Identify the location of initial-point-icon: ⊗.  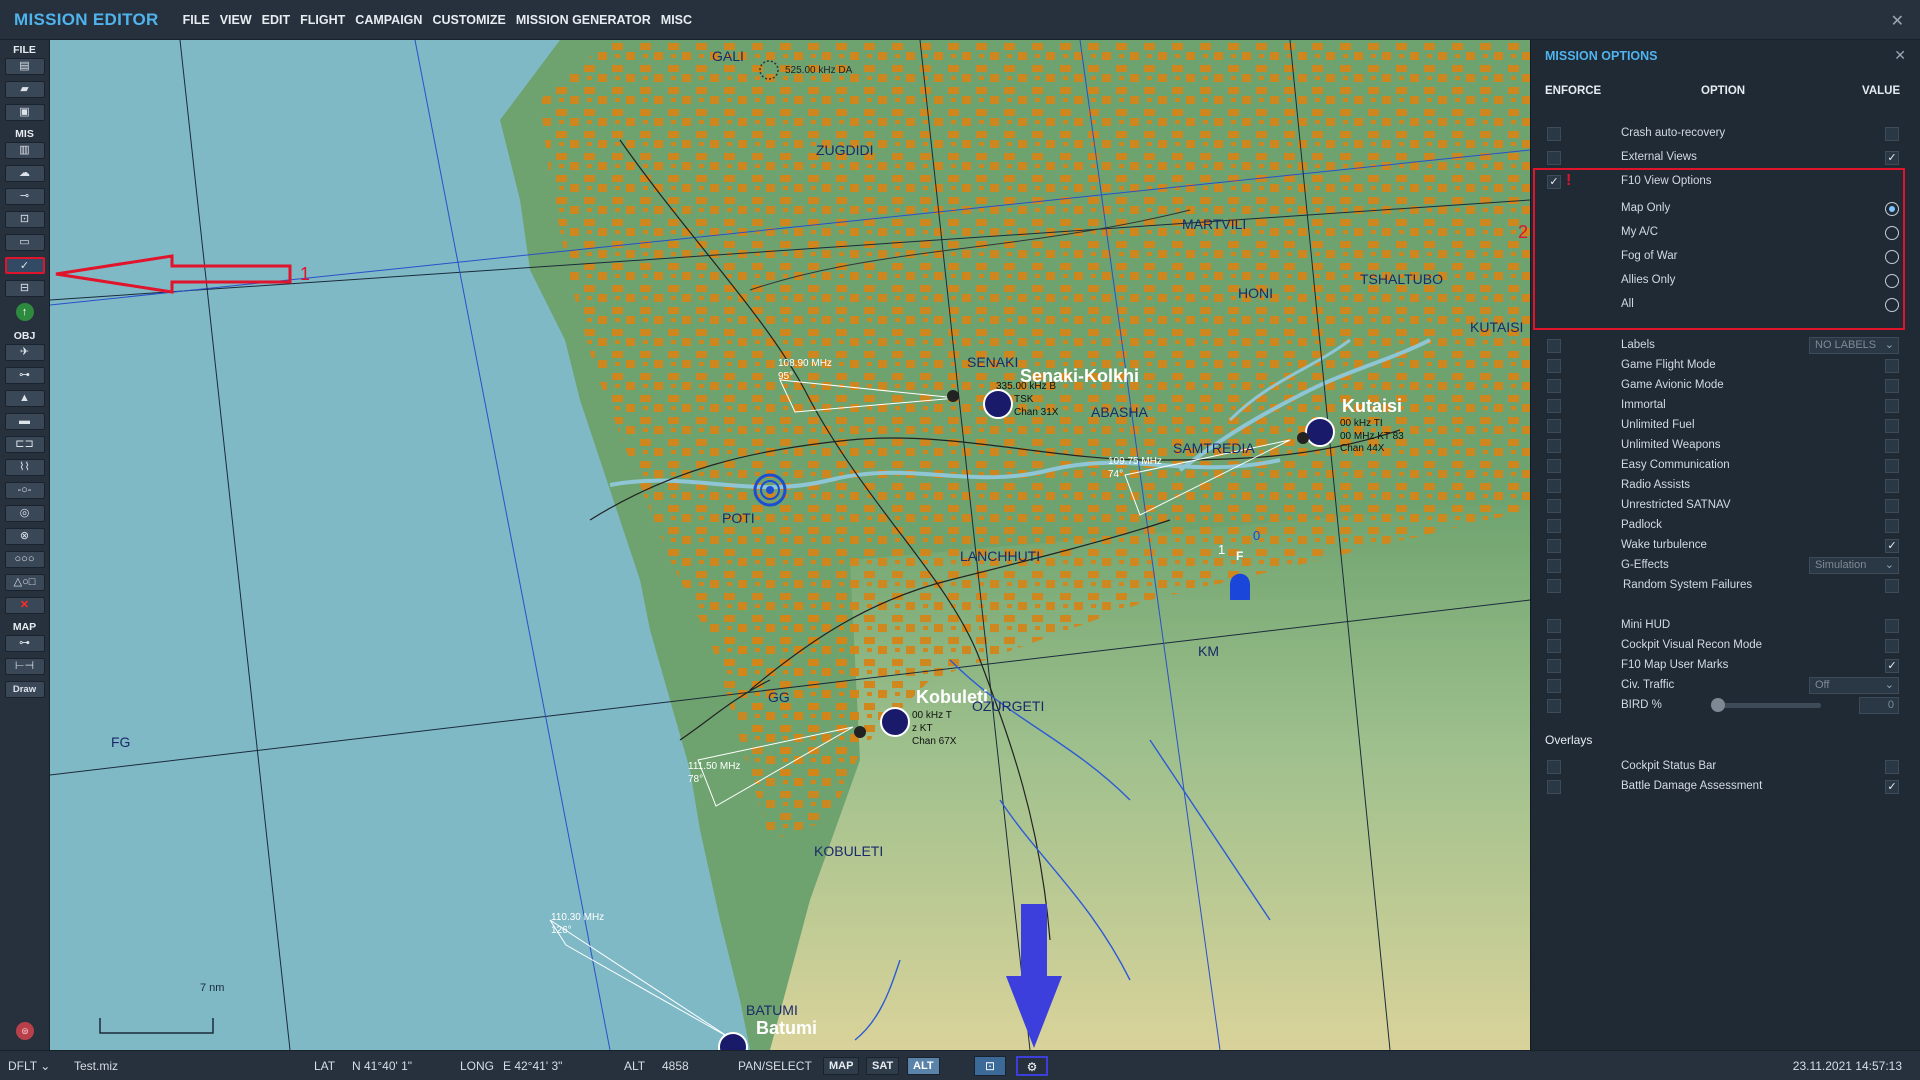
(24, 536).